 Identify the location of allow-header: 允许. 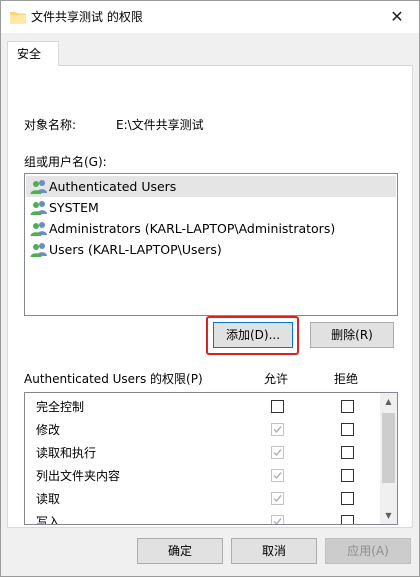
(276, 379).